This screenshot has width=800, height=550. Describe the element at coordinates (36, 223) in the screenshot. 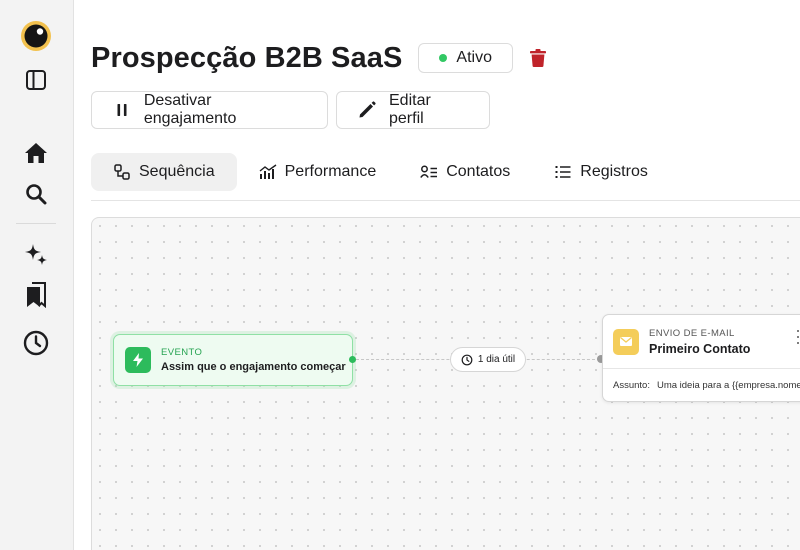

I see `sidebar-divider` at that location.